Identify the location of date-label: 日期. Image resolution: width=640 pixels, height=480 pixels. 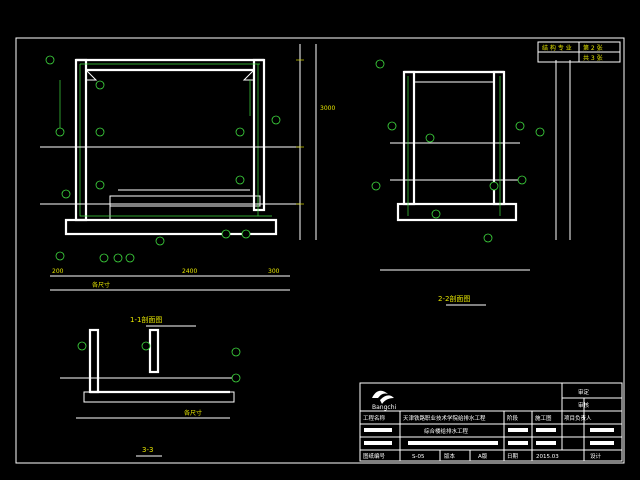
(513, 456).